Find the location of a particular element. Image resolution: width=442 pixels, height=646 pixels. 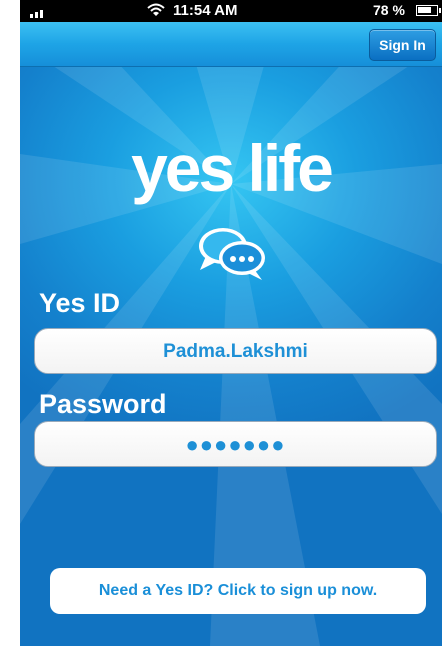

sign-in-button: Sign In is located at coordinates (402, 45).